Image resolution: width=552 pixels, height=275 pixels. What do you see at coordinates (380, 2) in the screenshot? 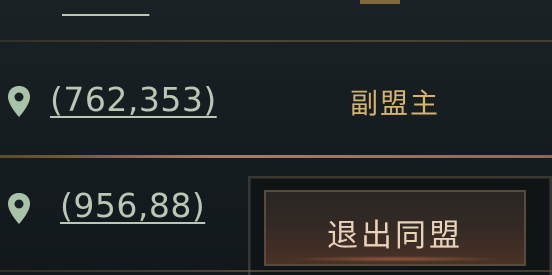
I see `rank-text-fragment` at bounding box center [380, 2].